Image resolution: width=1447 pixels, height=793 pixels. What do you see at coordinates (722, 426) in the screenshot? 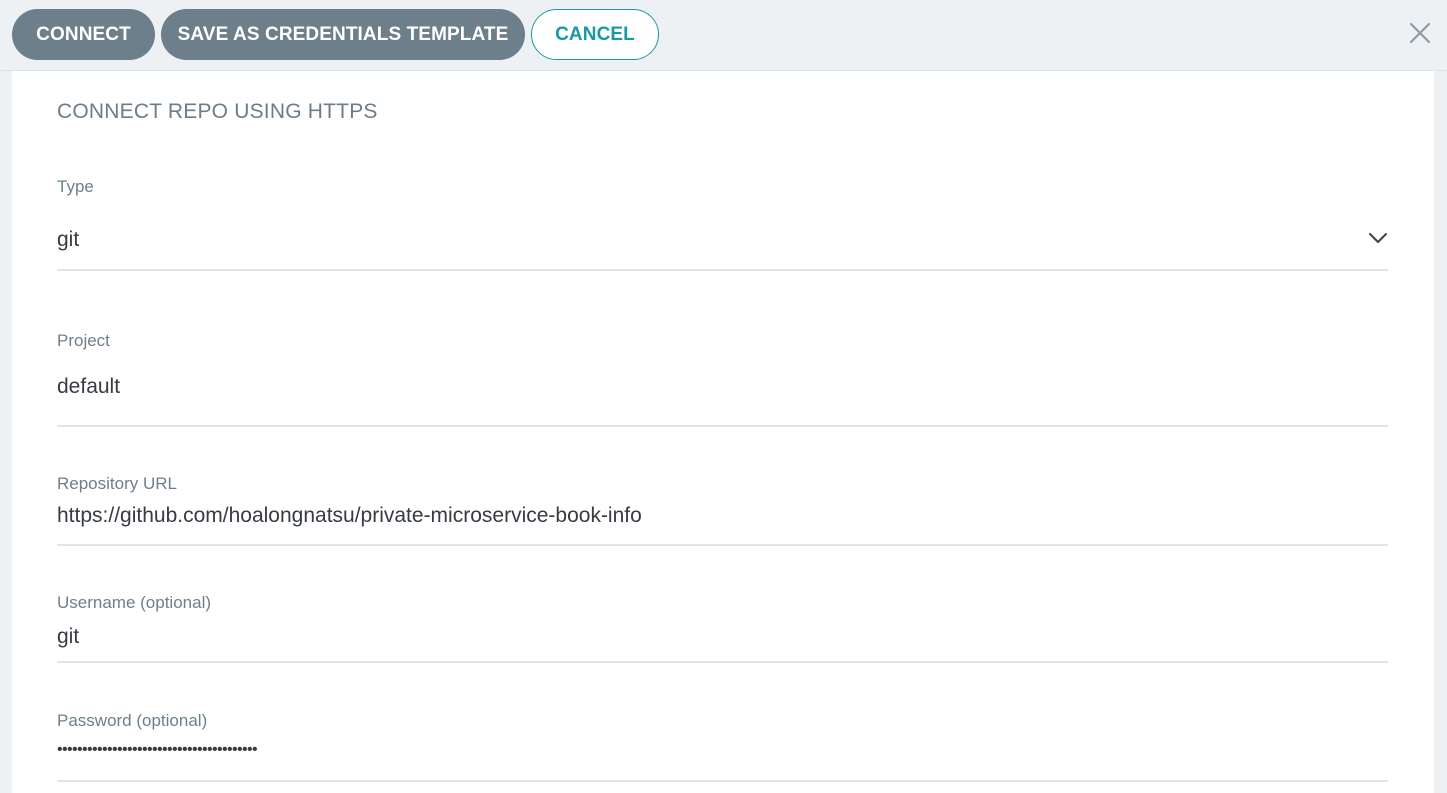
I see `project-underline` at bounding box center [722, 426].